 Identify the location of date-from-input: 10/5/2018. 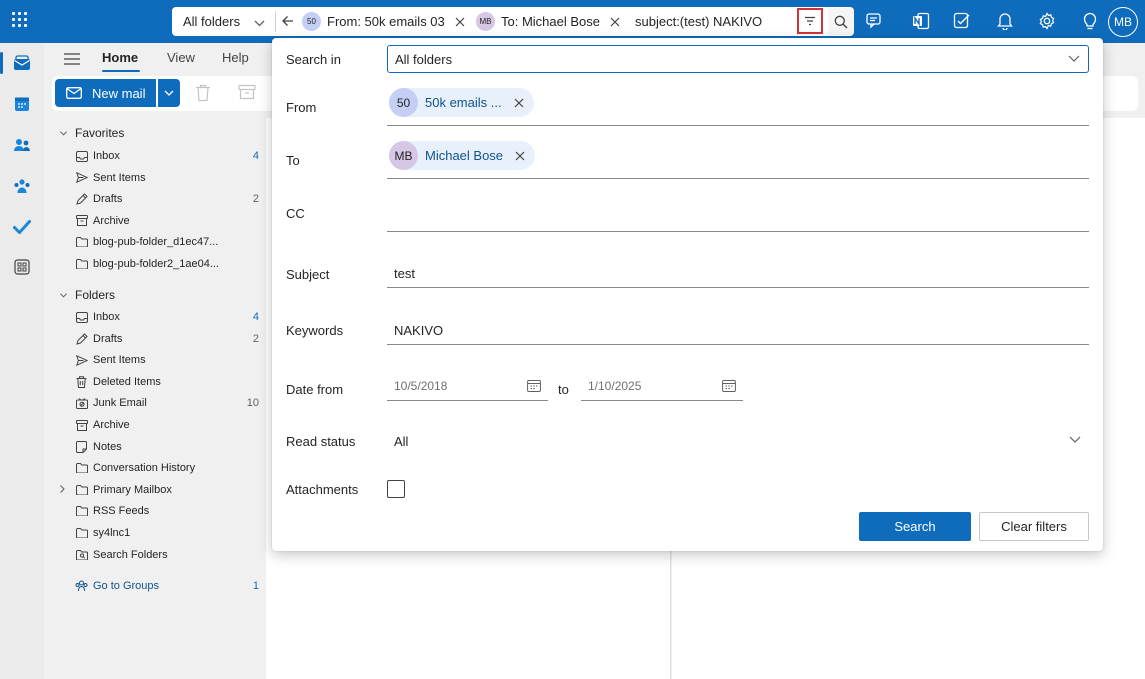
(467, 386).